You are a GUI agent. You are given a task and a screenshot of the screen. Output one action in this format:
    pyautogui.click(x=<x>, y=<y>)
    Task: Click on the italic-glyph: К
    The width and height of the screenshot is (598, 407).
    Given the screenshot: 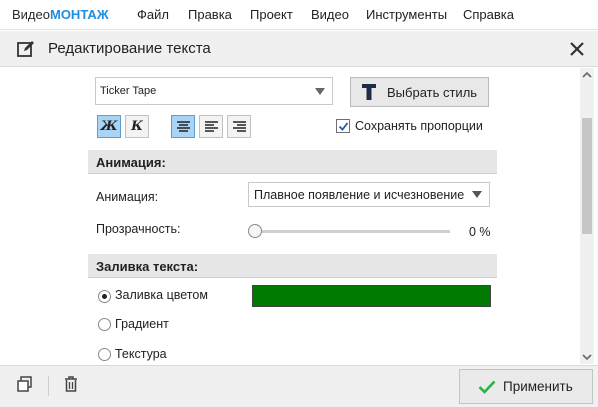 What is the action you would take?
    pyautogui.click(x=137, y=126)
    